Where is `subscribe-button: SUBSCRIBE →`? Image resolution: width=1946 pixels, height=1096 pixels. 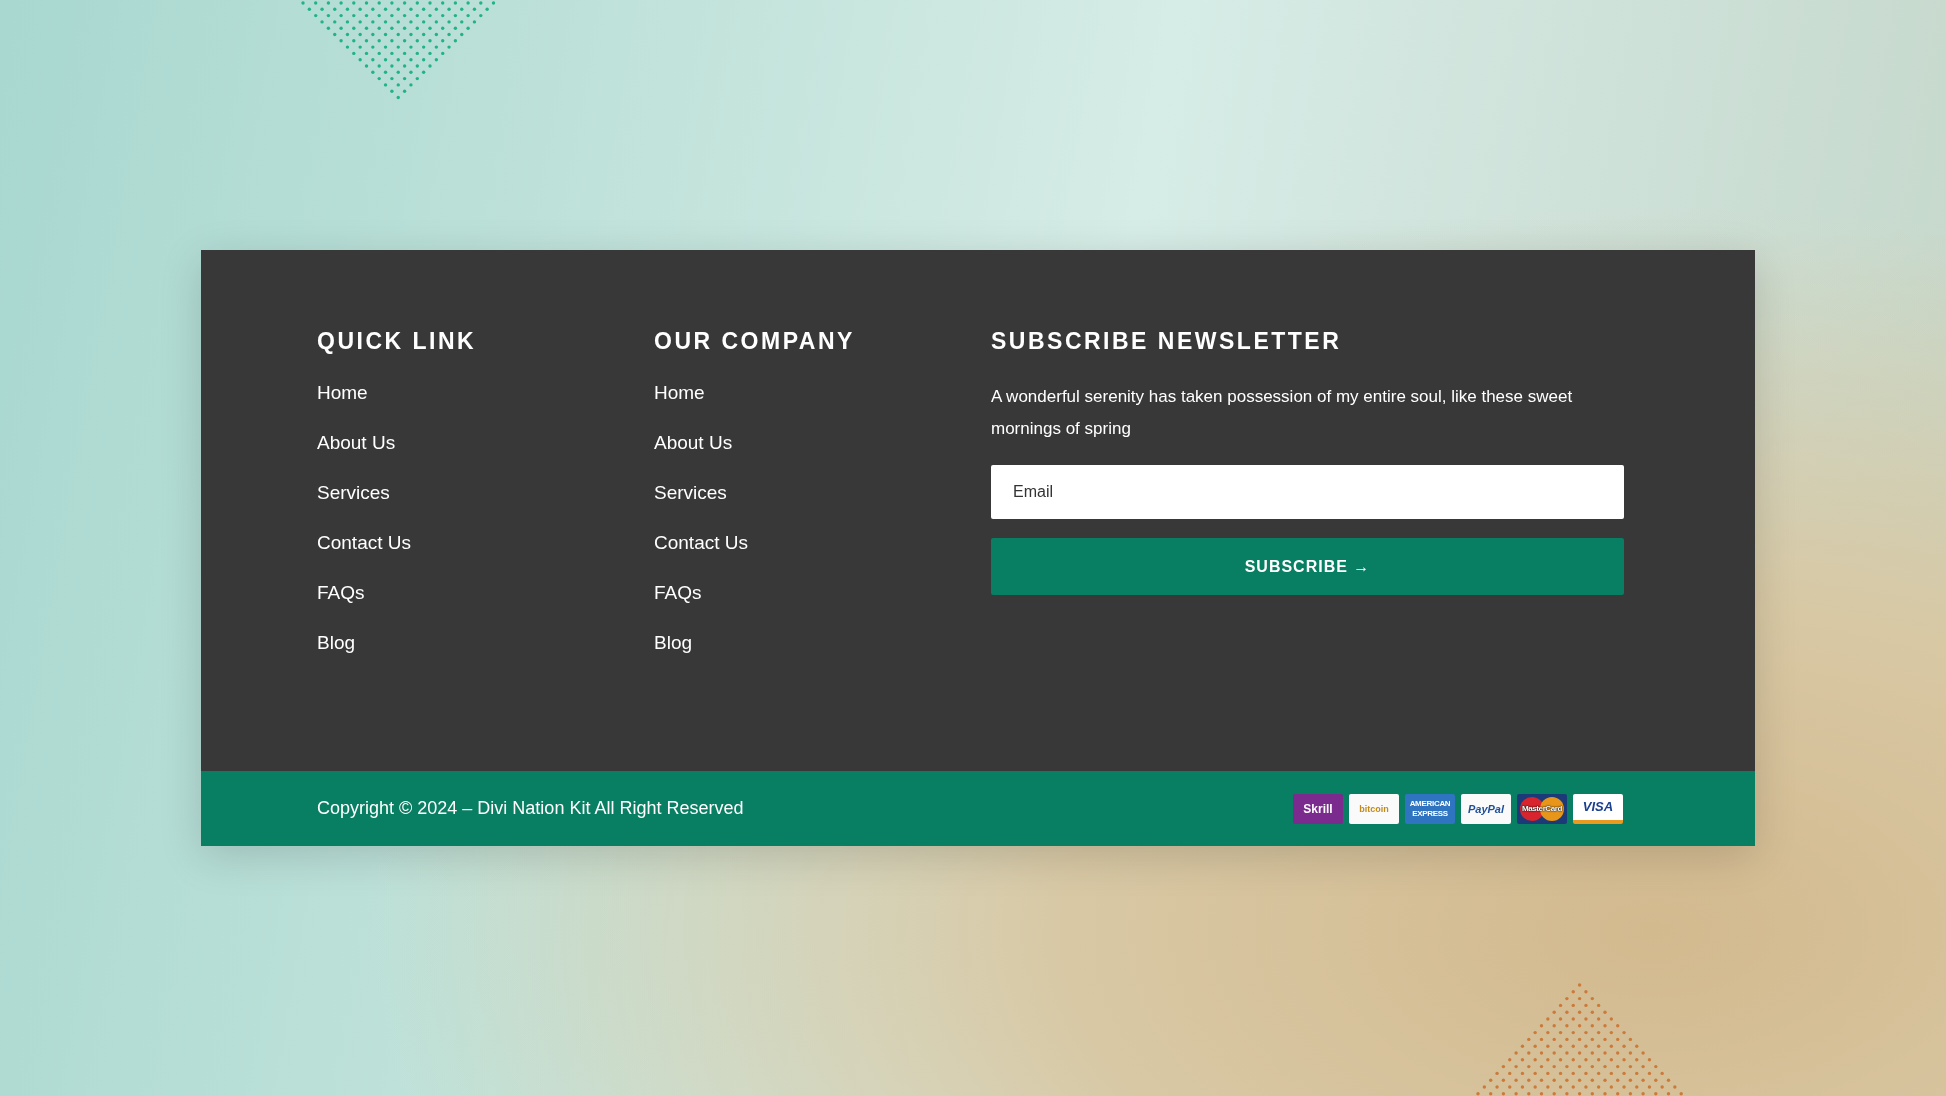
subscribe-button: SUBSCRIBE → is located at coordinates (1307, 566).